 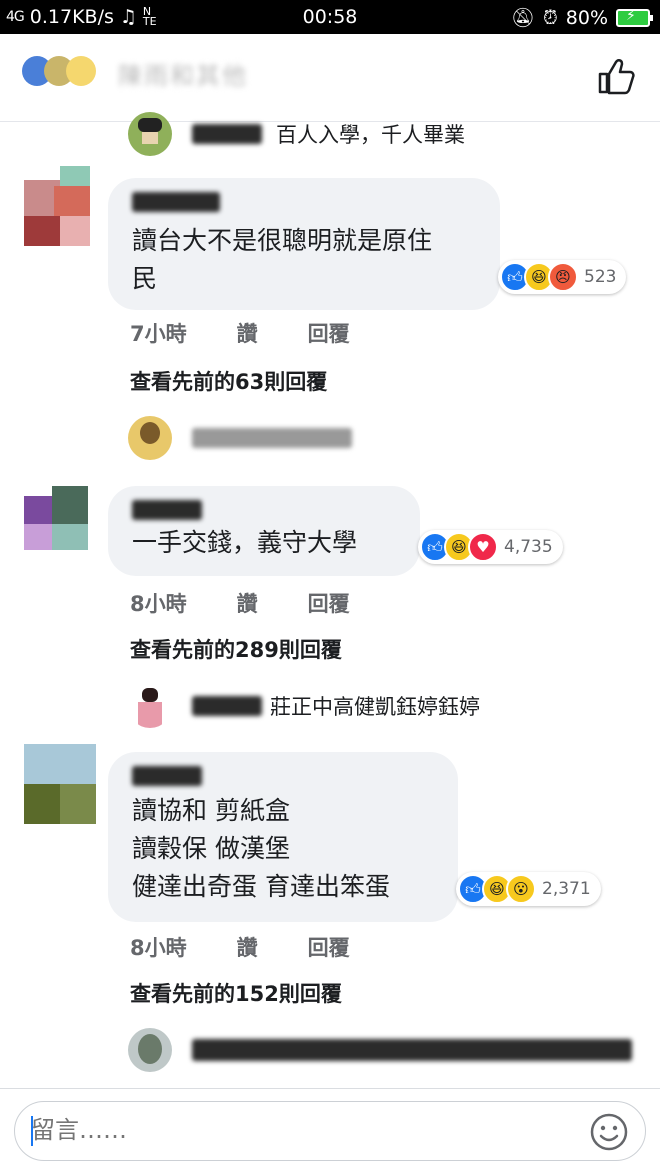 I want to click on reaction-summary: 👍︎ 😆︎ 😠︎ 523, so click(x=562, y=277).